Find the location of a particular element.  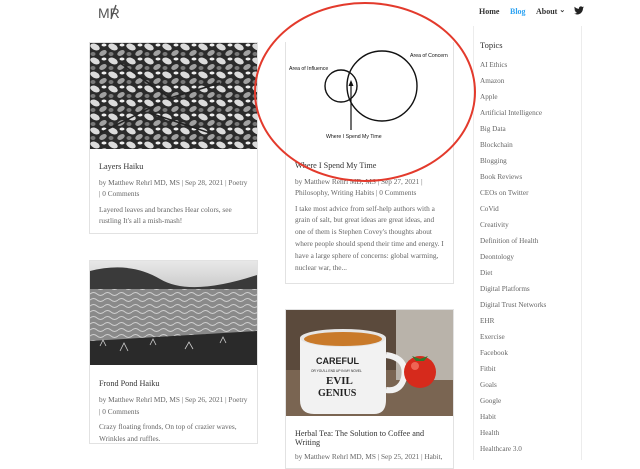

post-title: Layers Haiku is located at coordinates (121, 167).